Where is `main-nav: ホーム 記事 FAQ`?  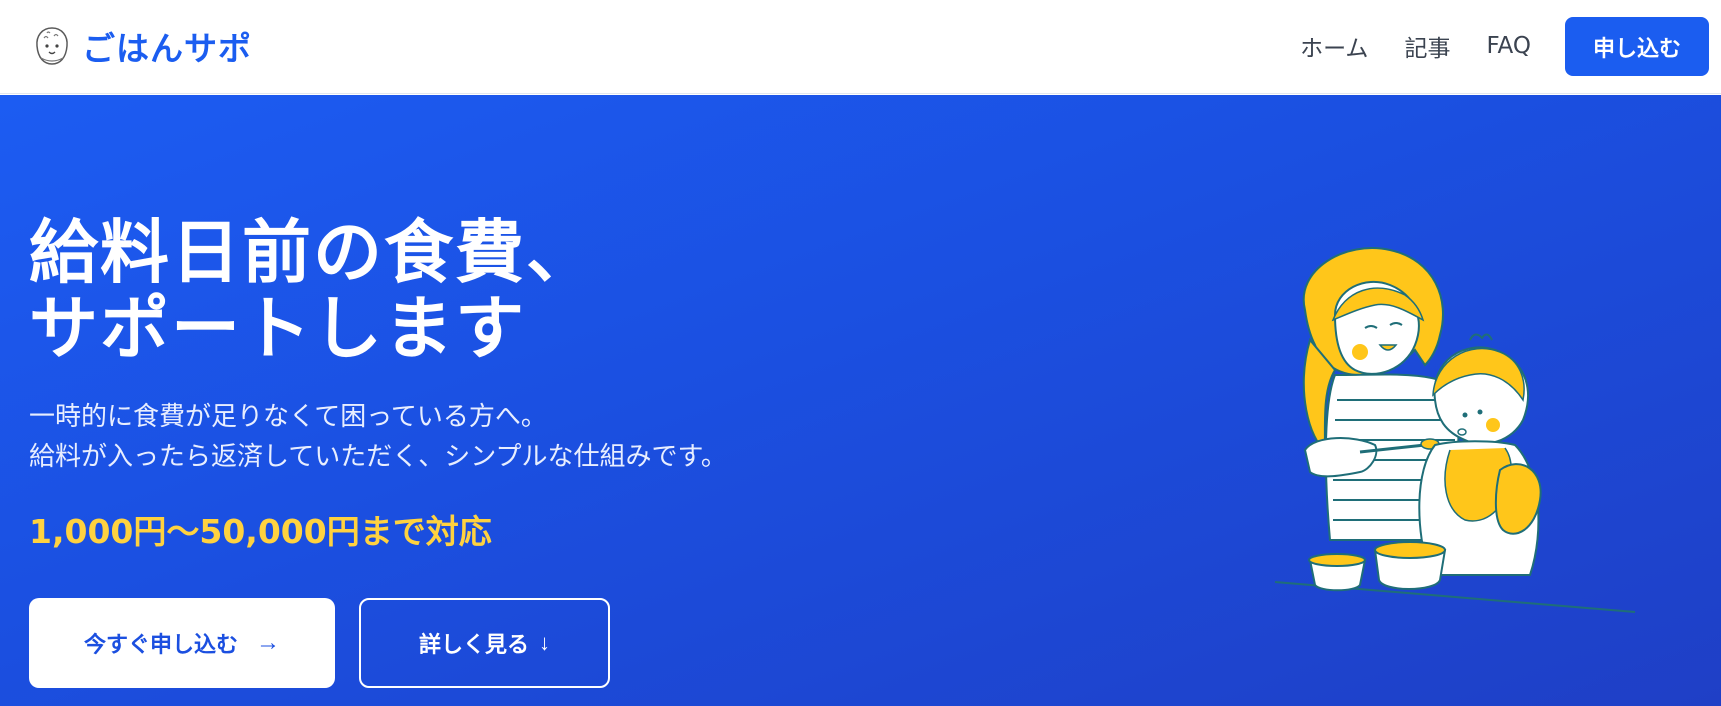
main-nav: ホーム 記事 FAQ is located at coordinates (1415, 46).